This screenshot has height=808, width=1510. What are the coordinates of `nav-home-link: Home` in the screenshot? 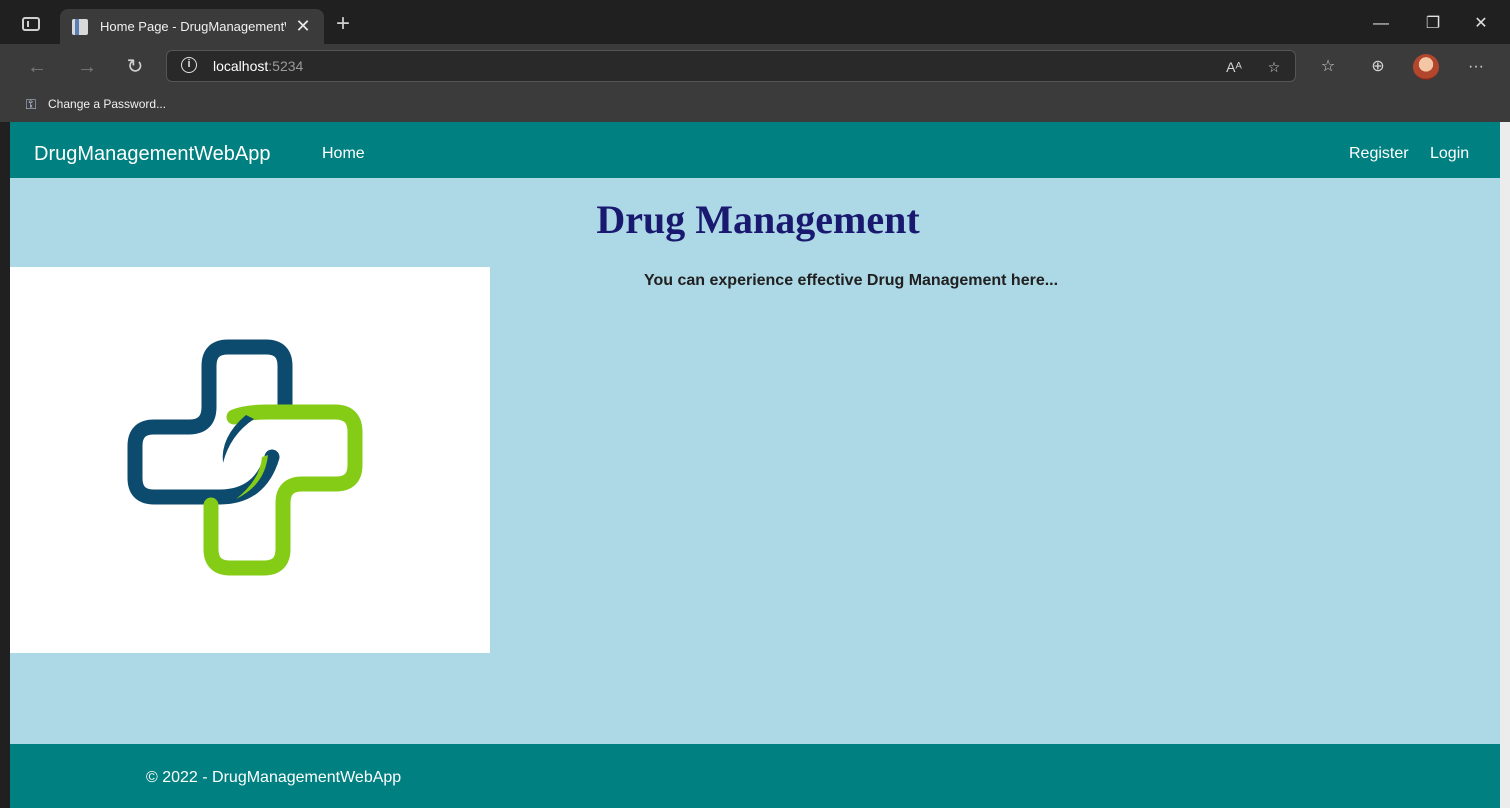 It's located at (343, 154).